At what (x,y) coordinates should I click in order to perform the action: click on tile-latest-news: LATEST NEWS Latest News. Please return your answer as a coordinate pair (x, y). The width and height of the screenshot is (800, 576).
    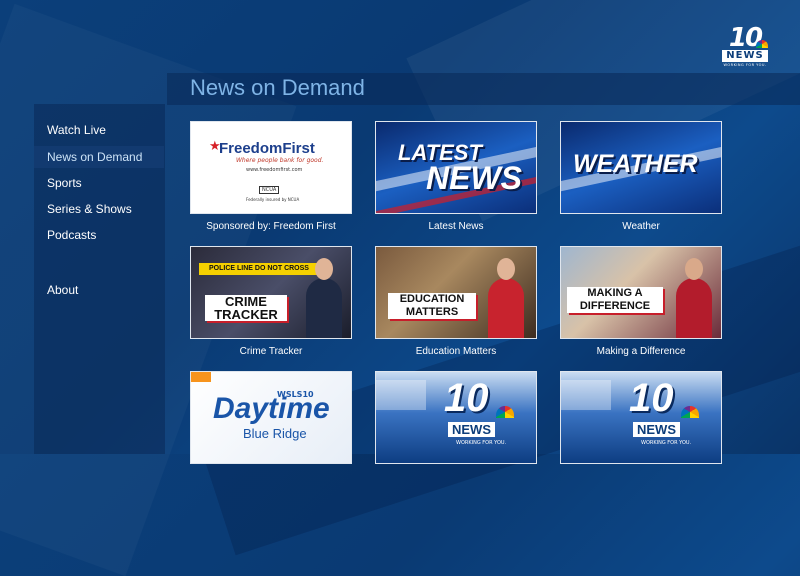
    Looking at the image, I should click on (456, 176).